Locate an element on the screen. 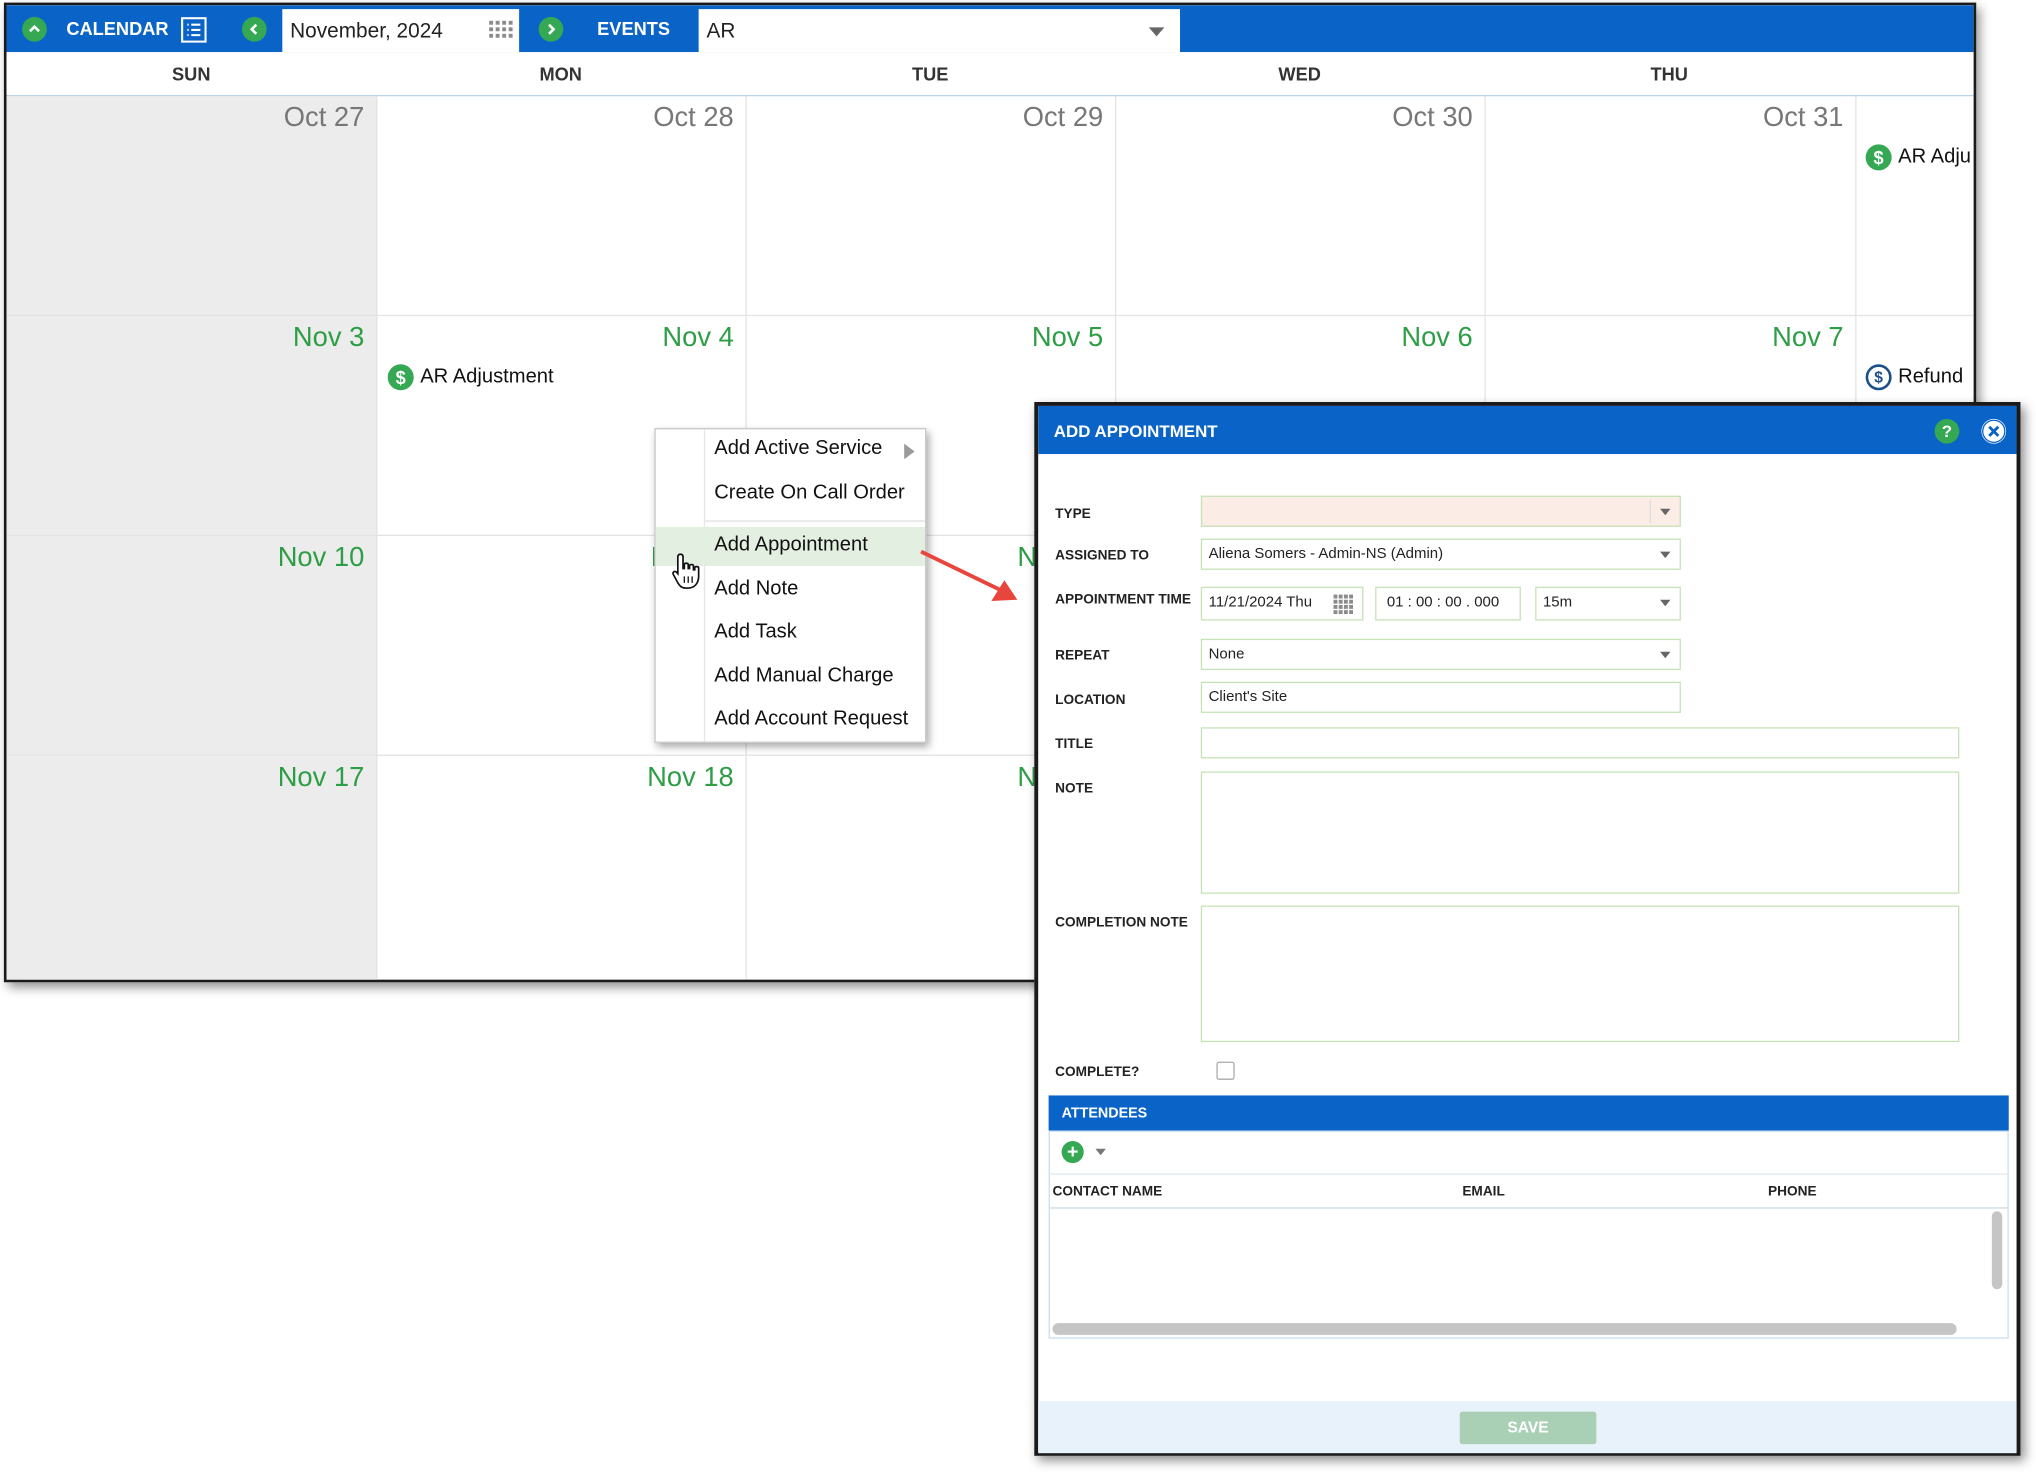  menu-item-label: Add Task is located at coordinates (755, 631).